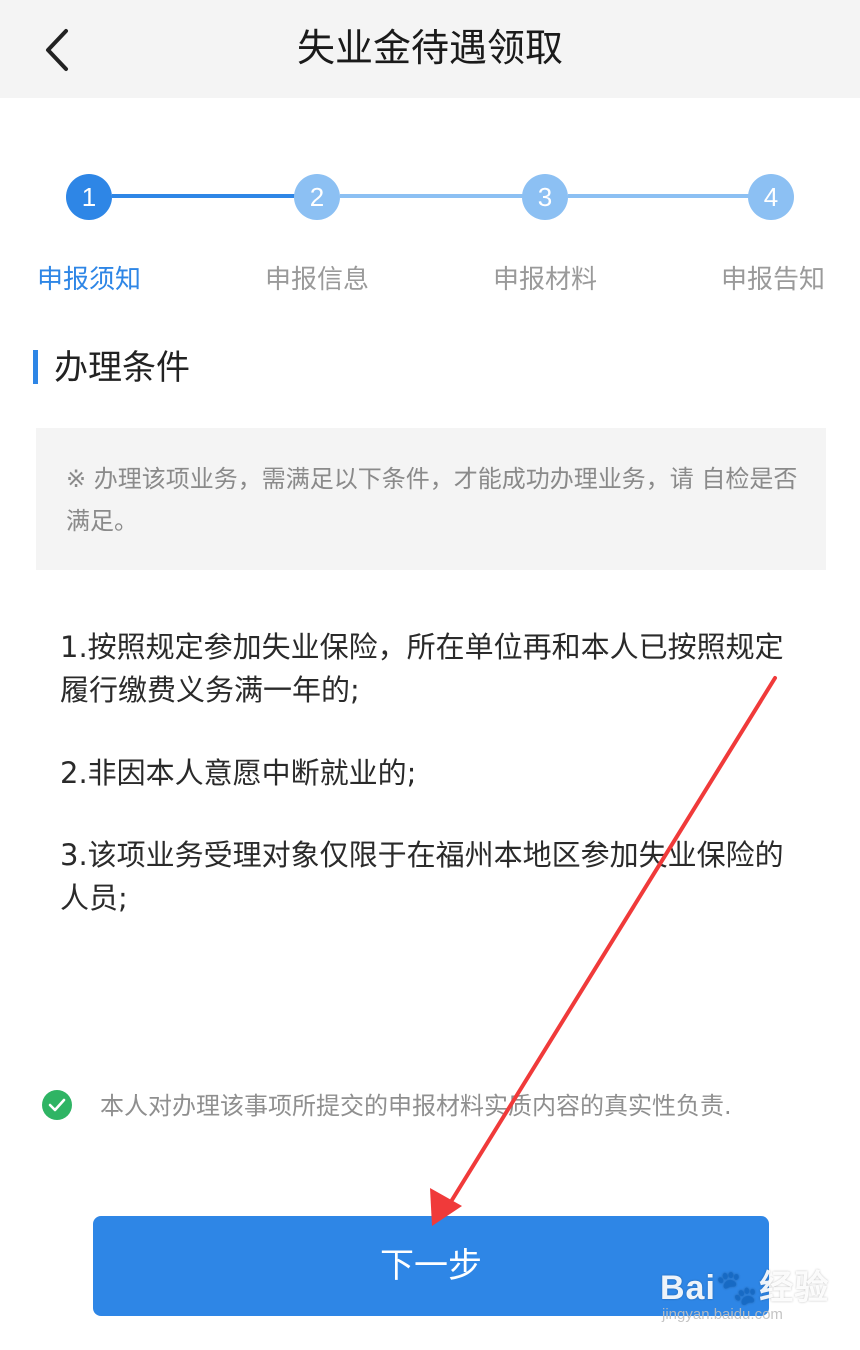 The width and height of the screenshot is (860, 1350). I want to click on step-2-circle: 2, so click(317, 197).